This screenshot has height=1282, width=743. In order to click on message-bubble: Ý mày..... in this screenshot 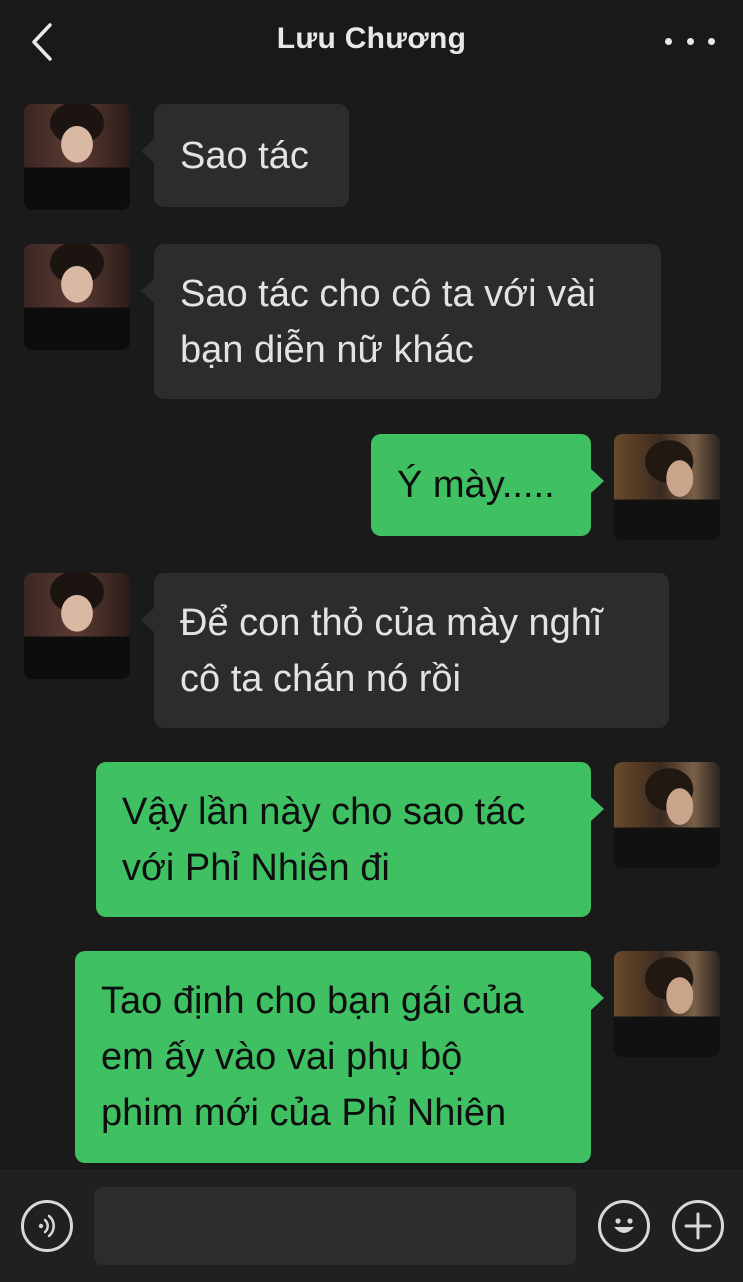, I will do `click(487, 485)`.